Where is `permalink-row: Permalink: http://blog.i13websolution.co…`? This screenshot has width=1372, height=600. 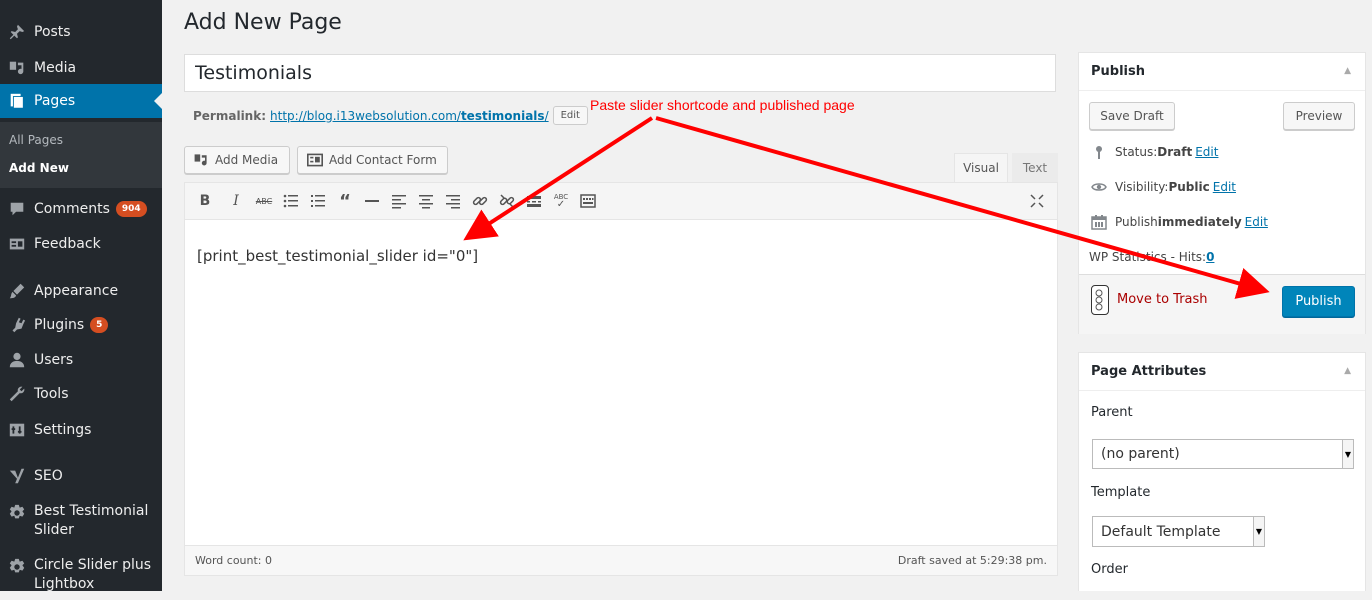
permalink-row: Permalink: http://blog.i13websolution.co… is located at coordinates (390, 115).